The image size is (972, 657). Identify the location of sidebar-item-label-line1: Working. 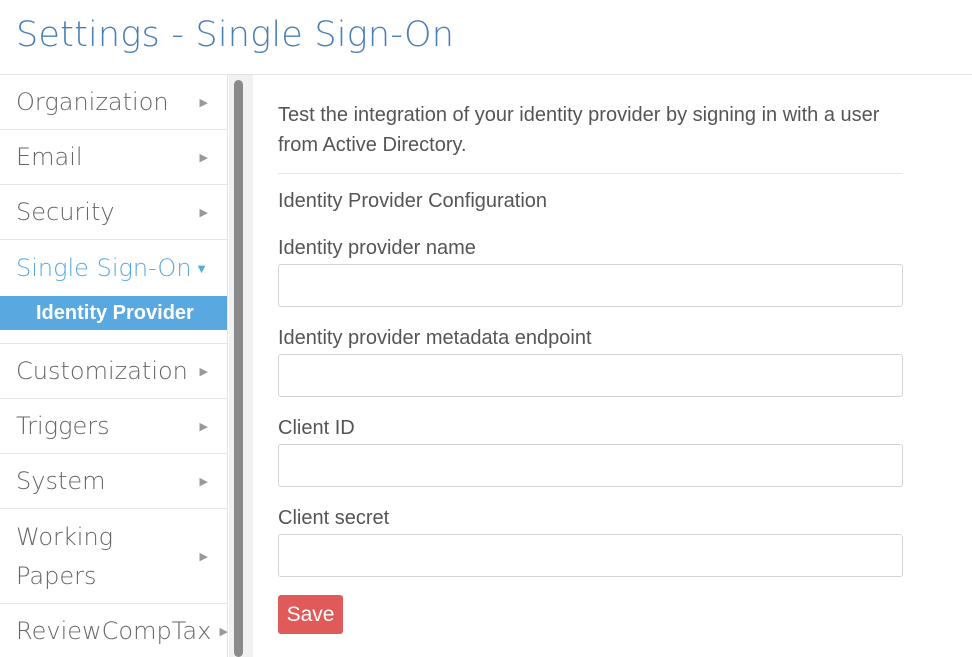
(65, 537).